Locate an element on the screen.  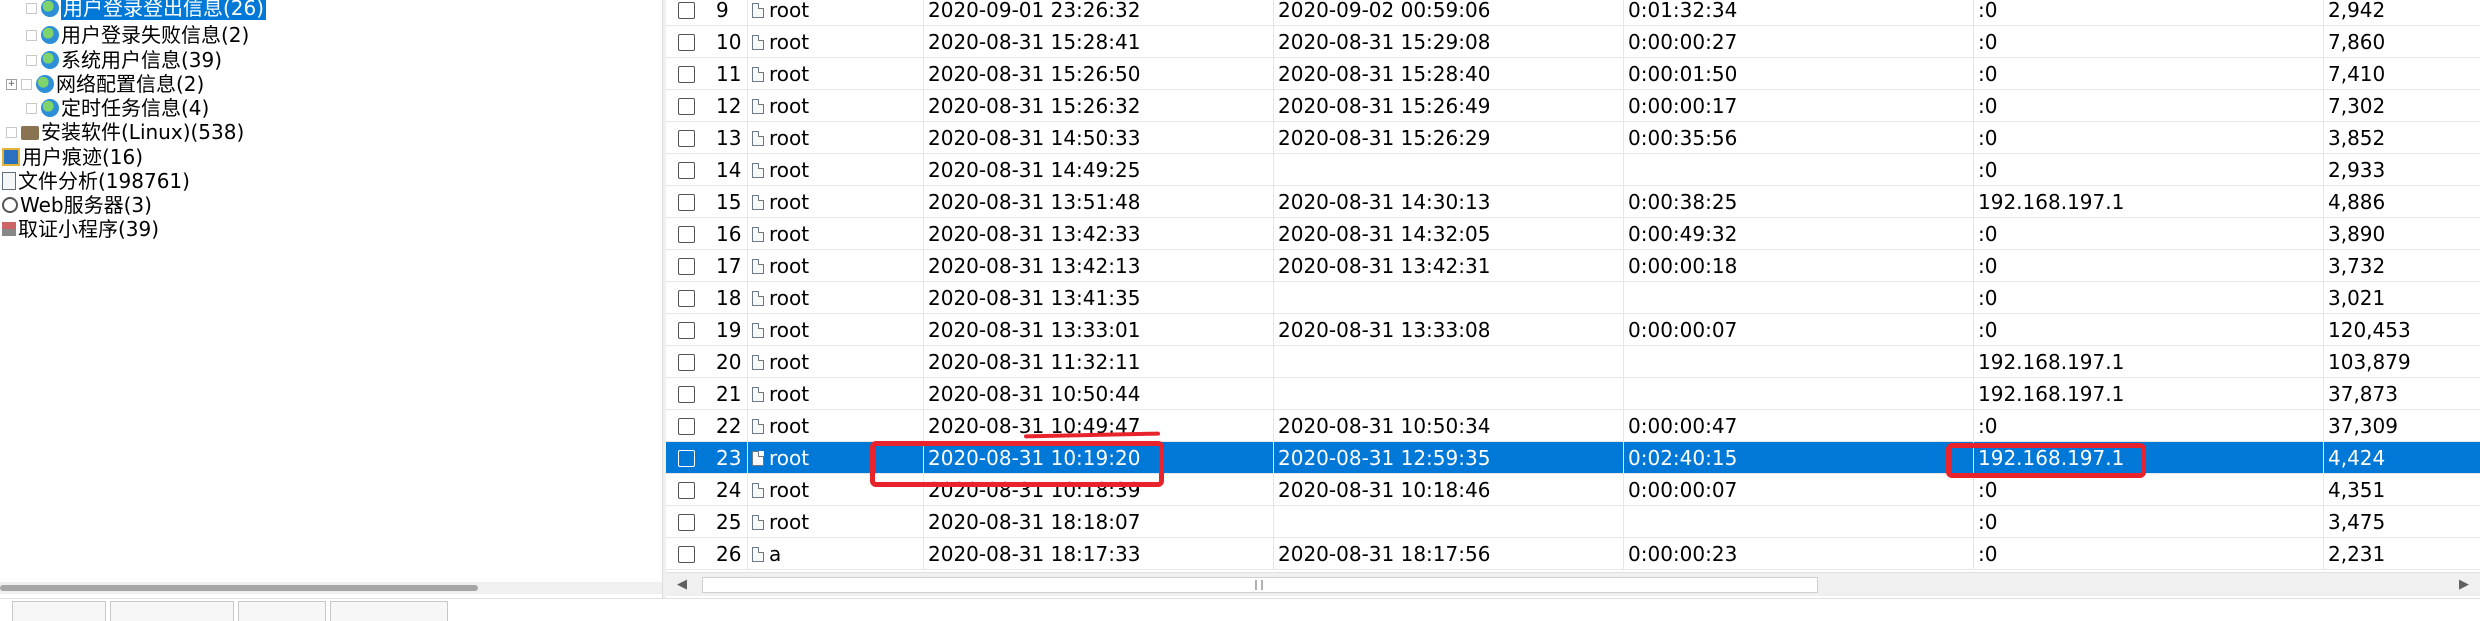
tree-node-scheduled-tasks: 定时任务信息(4) is located at coordinates (117, 108).